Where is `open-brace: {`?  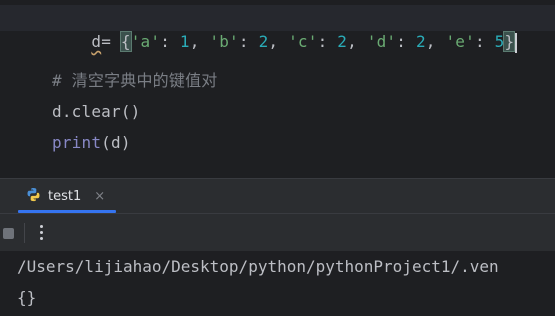 open-brace: { is located at coordinates (125, 41).